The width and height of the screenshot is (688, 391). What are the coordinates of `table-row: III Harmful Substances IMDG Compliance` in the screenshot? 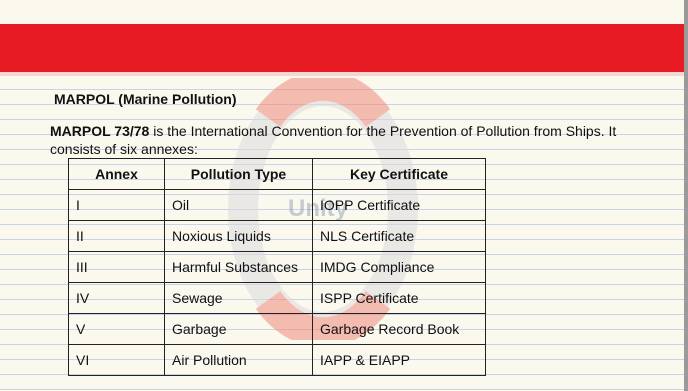 It's located at (277, 267).